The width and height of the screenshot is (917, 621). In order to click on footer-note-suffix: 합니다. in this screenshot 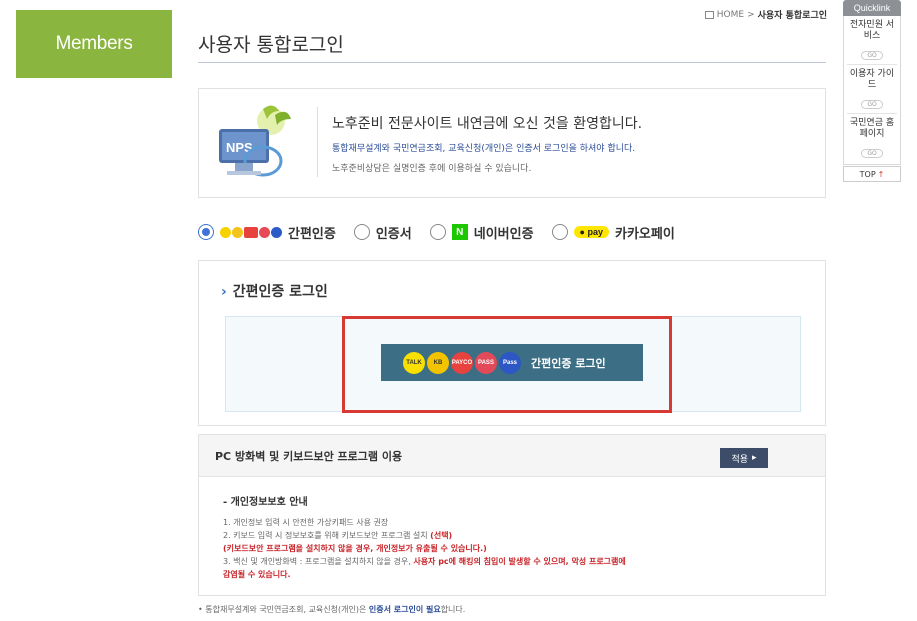, I will do `click(453, 609)`.